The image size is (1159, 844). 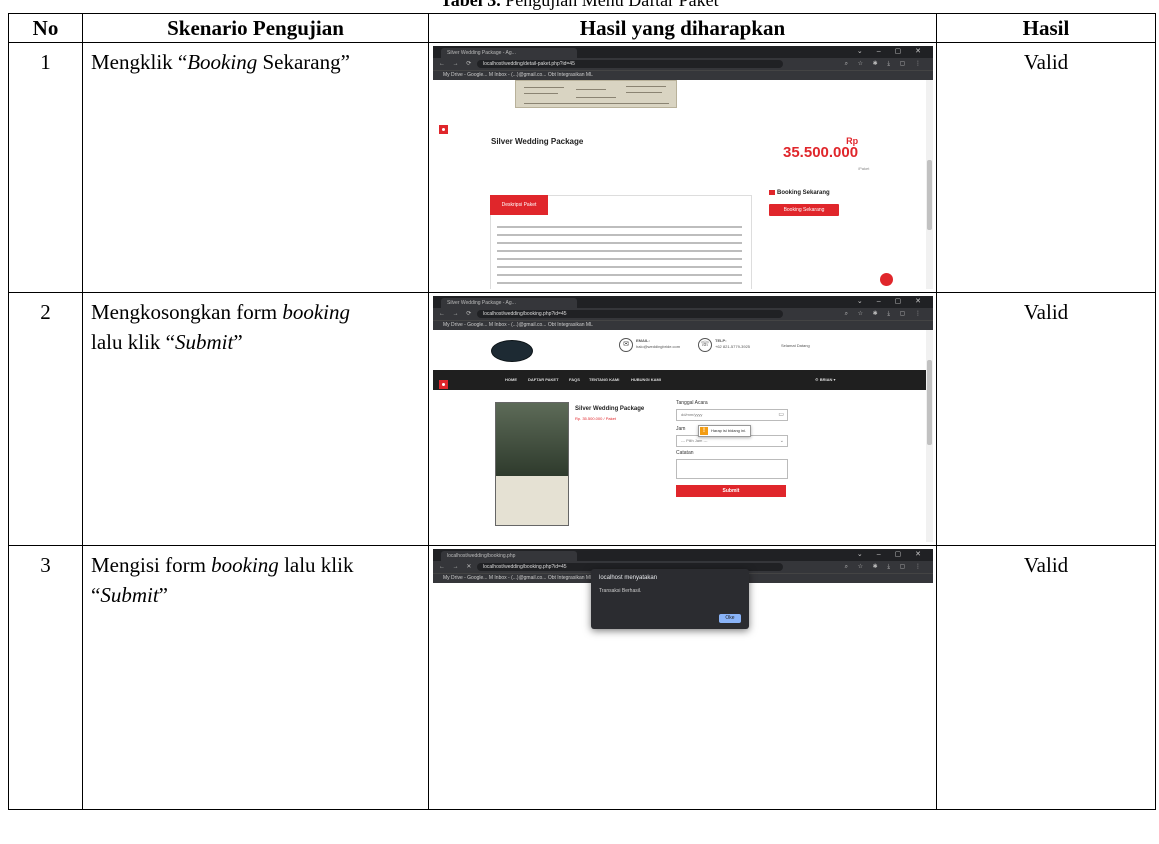 I want to click on notes-textarea, so click(x=732, y=469).